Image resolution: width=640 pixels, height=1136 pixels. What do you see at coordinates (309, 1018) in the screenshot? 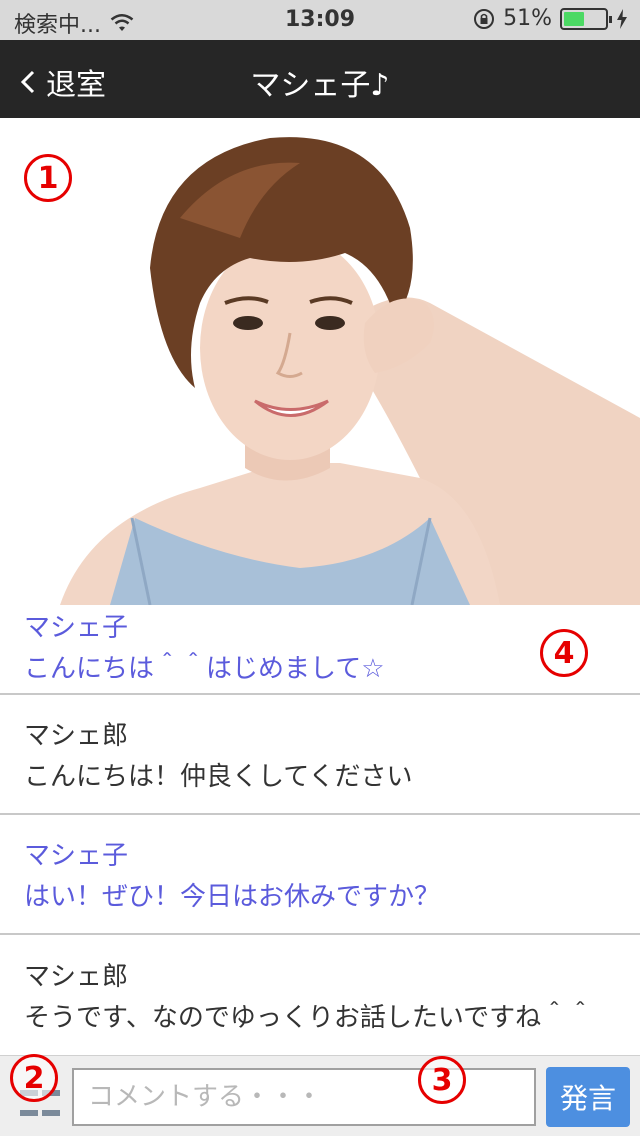
I see `message-text: そうです、なのでゆっくりお話したいですね＾＾` at bounding box center [309, 1018].